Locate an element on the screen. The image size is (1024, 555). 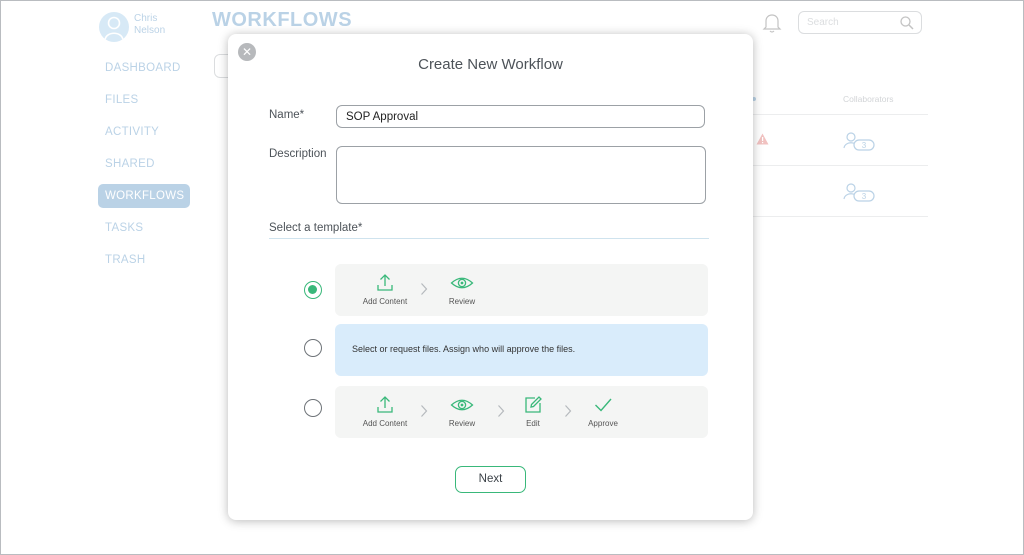
name-input is located at coordinates (520, 116).